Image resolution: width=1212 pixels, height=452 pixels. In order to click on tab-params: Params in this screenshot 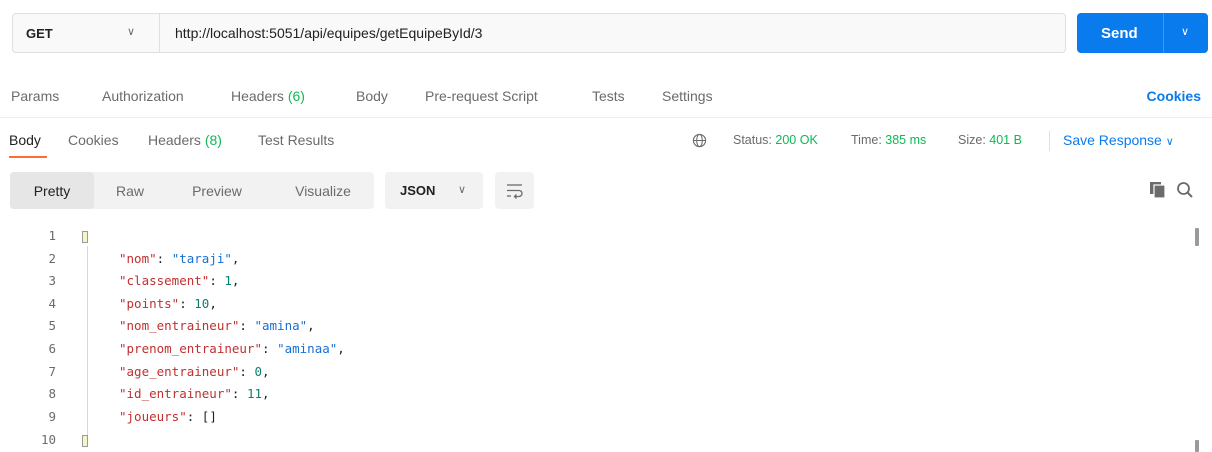, I will do `click(35, 96)`.